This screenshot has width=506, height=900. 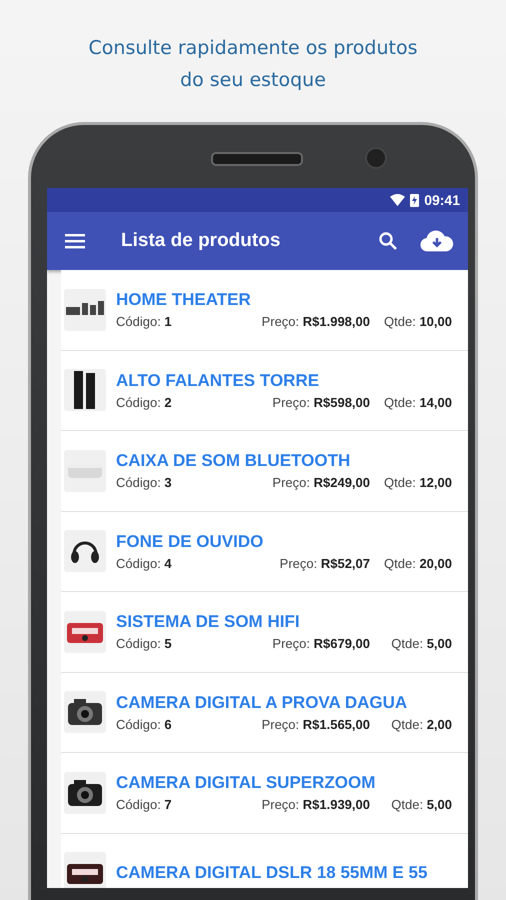 I want to click on price-text: Preço: R$249,00, so click(x=321, y=482).